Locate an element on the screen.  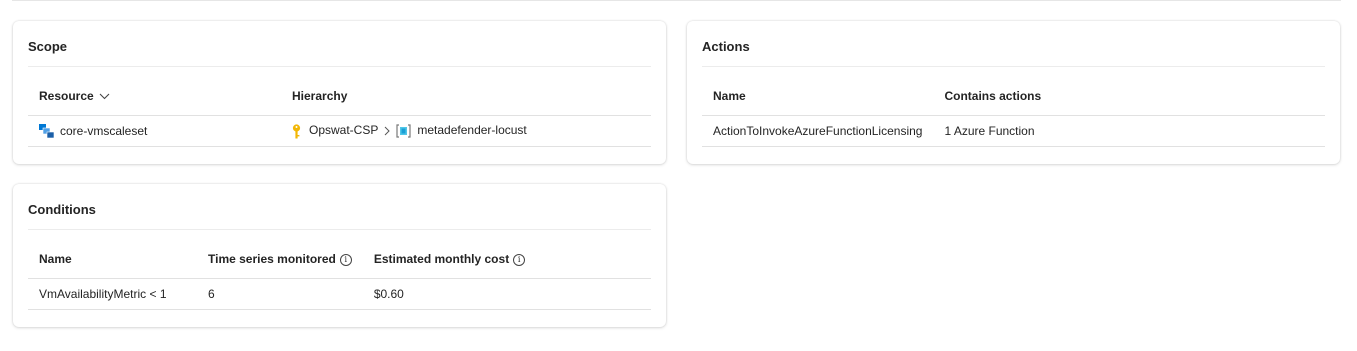
chevron-right-icon is located at coordinates (388, 131).